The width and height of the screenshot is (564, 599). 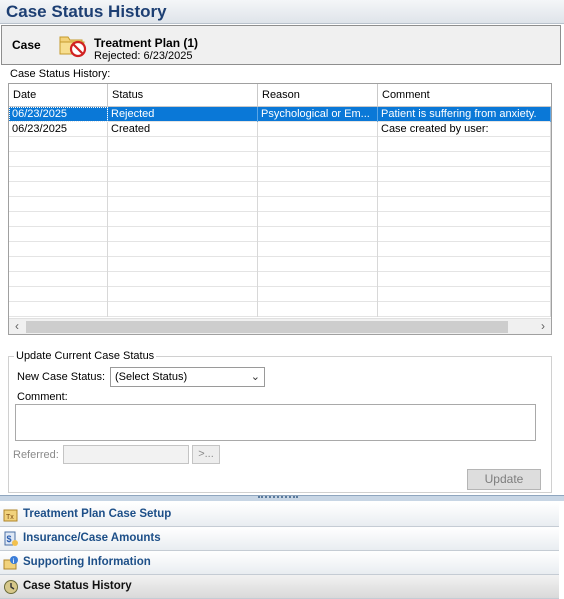 I want to click on insurance-icon: $, so click(x=11, y=539).